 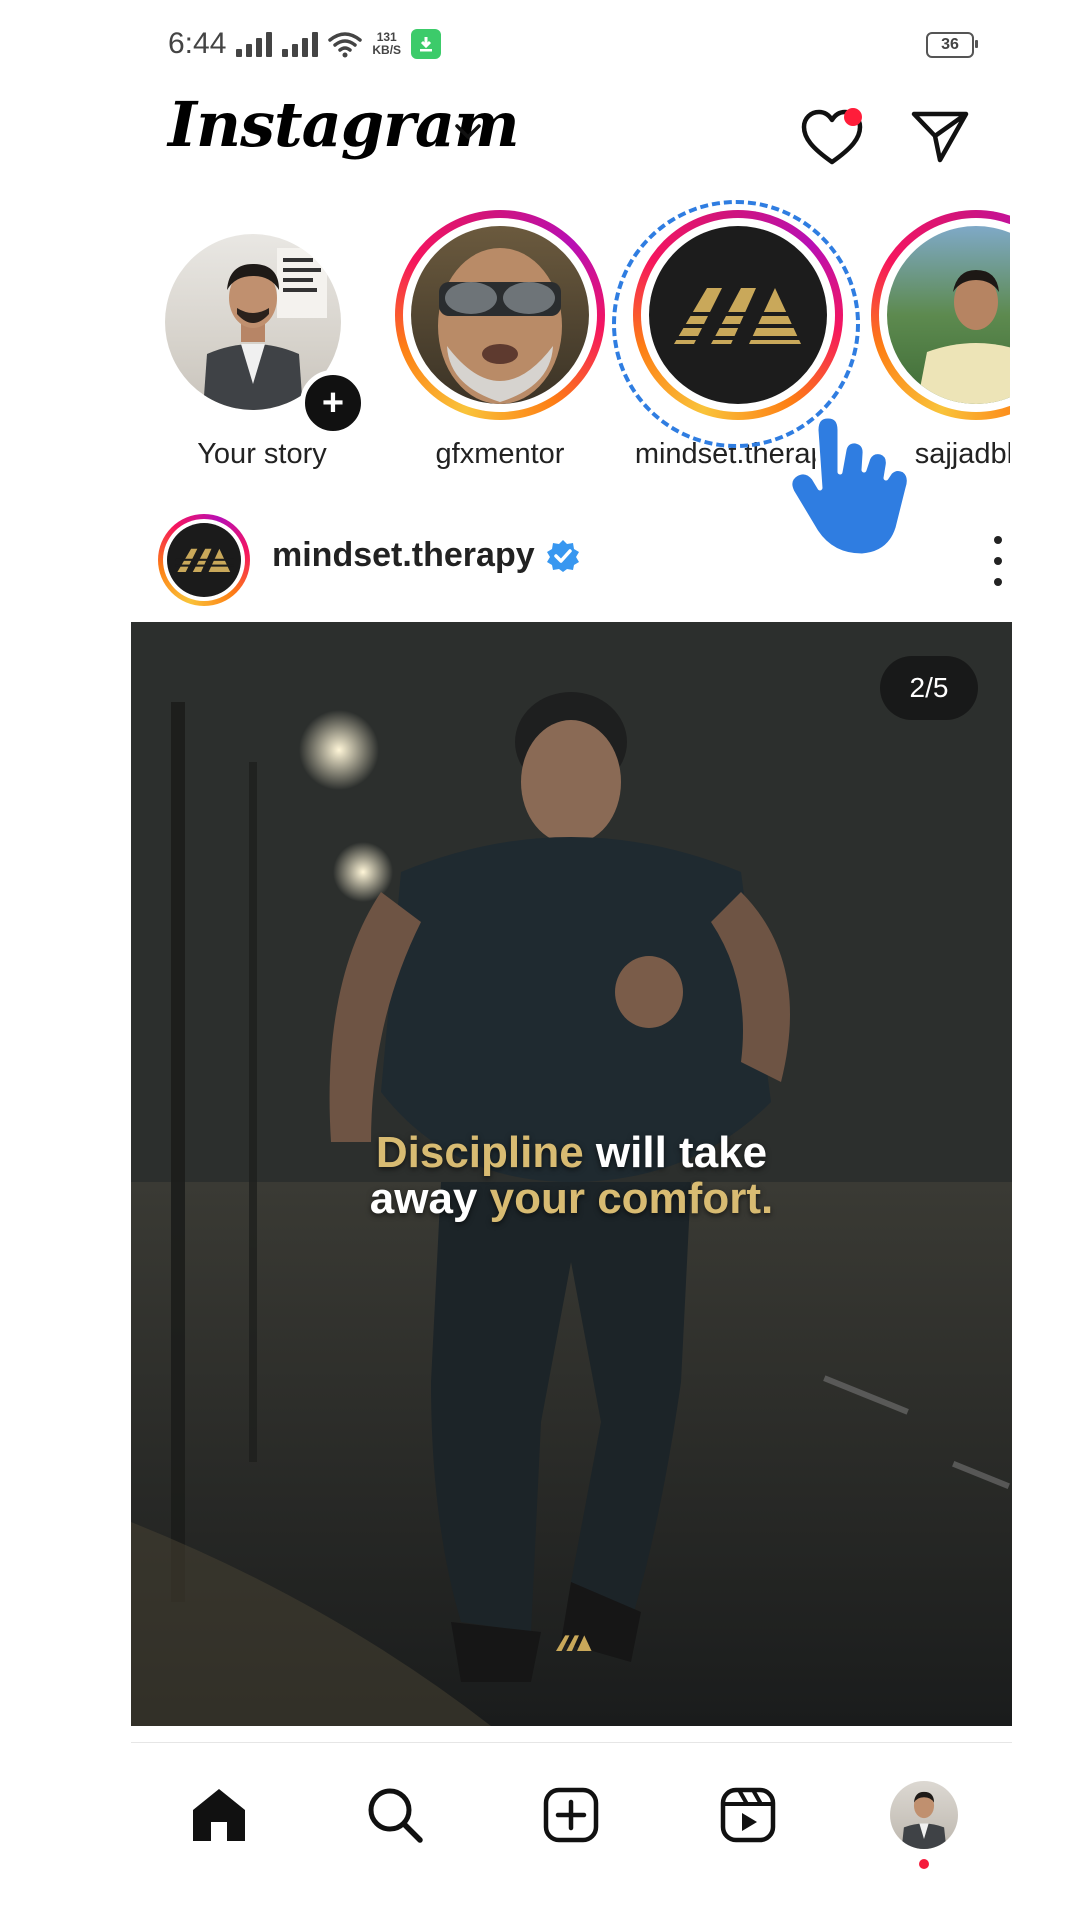 What do you see at coordinates (386, 37) in the screenshot?
I see `network-speed-value: 131` at bounding box center [386, 37].